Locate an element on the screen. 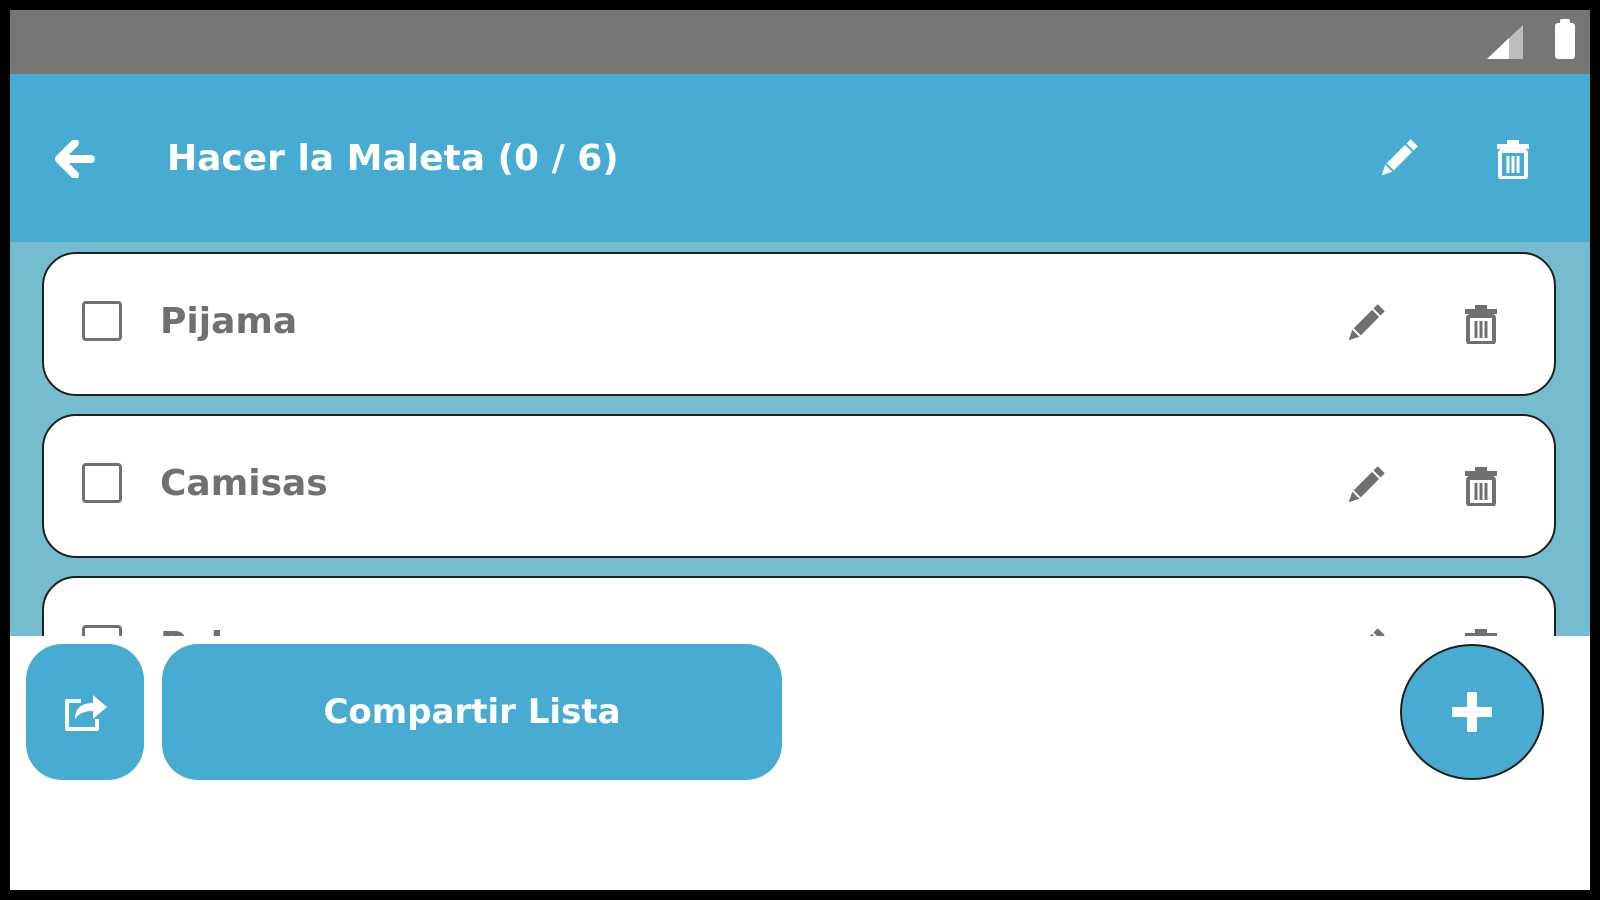 This screenshot has width=1600, height=900. edit-list-button is located at coordinates (1398, 159).